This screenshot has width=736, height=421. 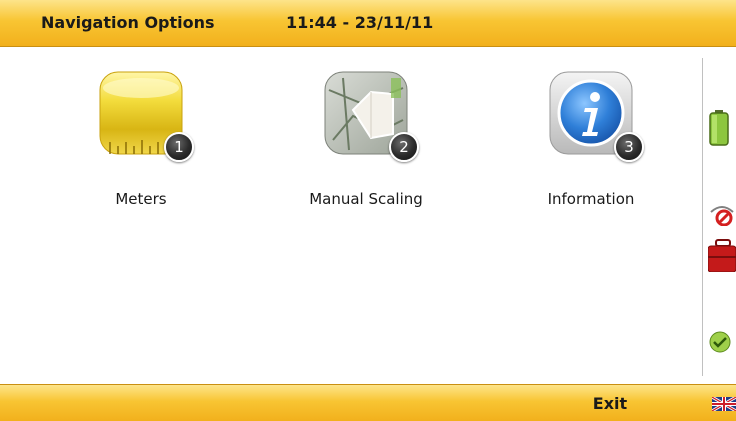 I want to click on menu-item-label: Meters, so click(x=141, y=199).